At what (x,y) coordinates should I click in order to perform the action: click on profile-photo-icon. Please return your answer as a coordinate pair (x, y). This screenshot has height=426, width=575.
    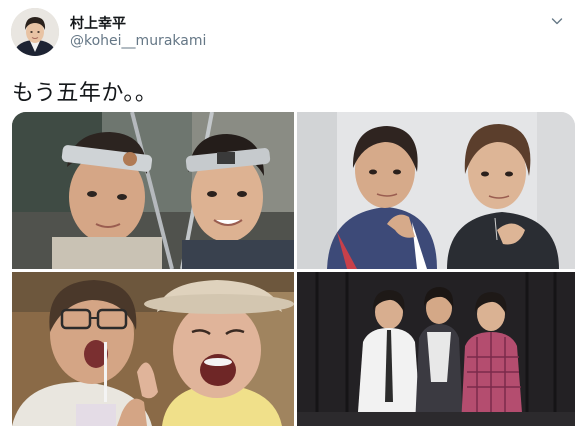
    Looking at the image, I should click on (35, 32).